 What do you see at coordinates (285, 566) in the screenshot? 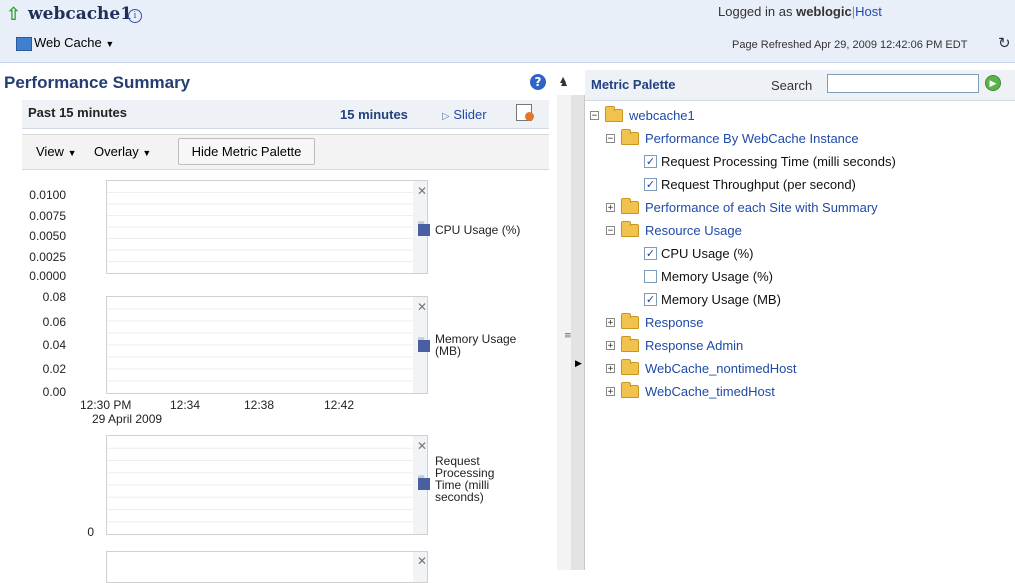
I see `next-chart-partial: ✕` at bounding box center [285, 566].